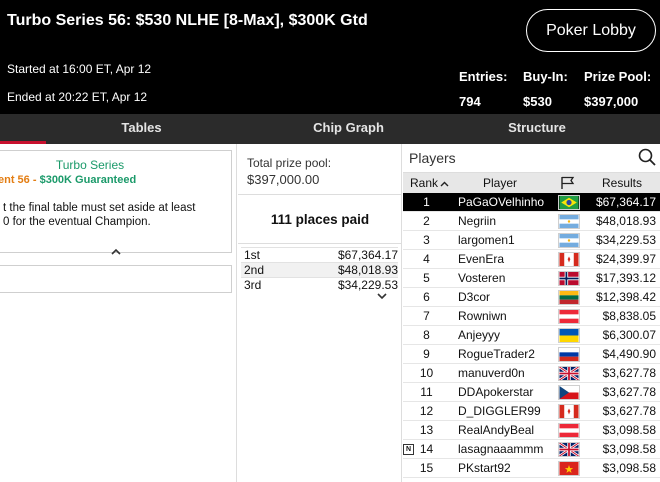 Image resolution: width=660 pixels, height=482 pixels. What do you see at coordinates (426, 468) in the screenshot?
I see `player-rank: 15` at bounding box center [426, 468].